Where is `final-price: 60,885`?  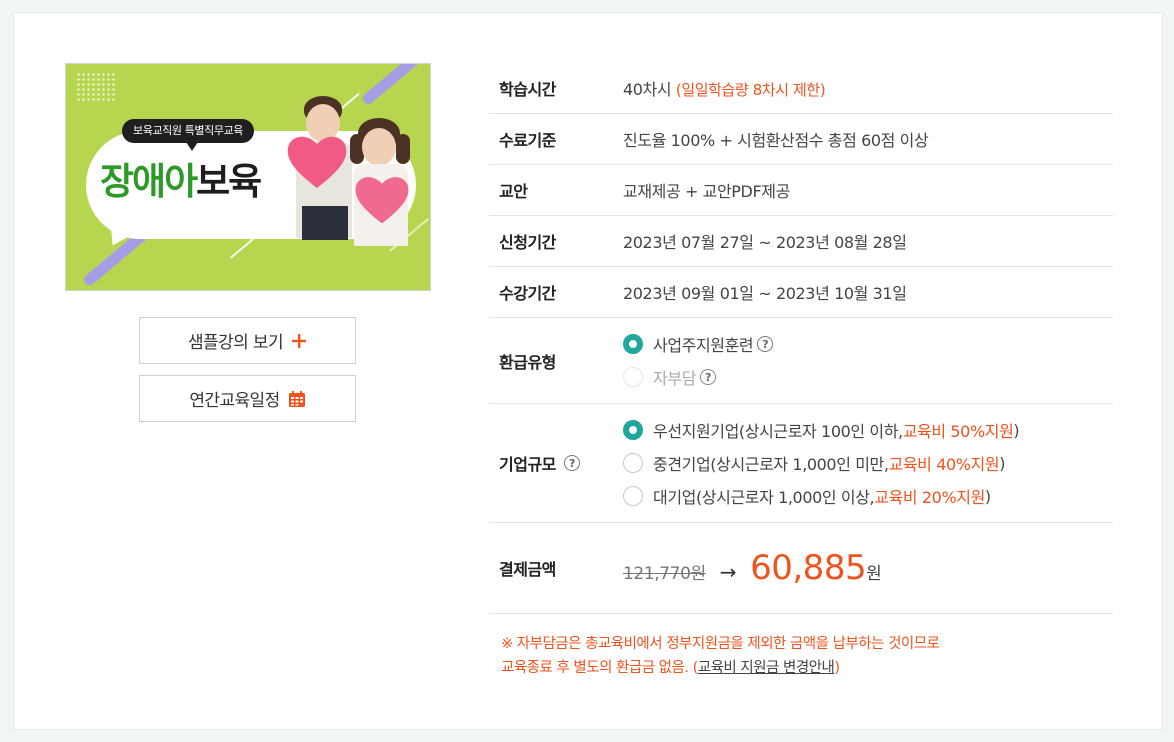
final-price: 60,885 is located at coordinates (808, 568).